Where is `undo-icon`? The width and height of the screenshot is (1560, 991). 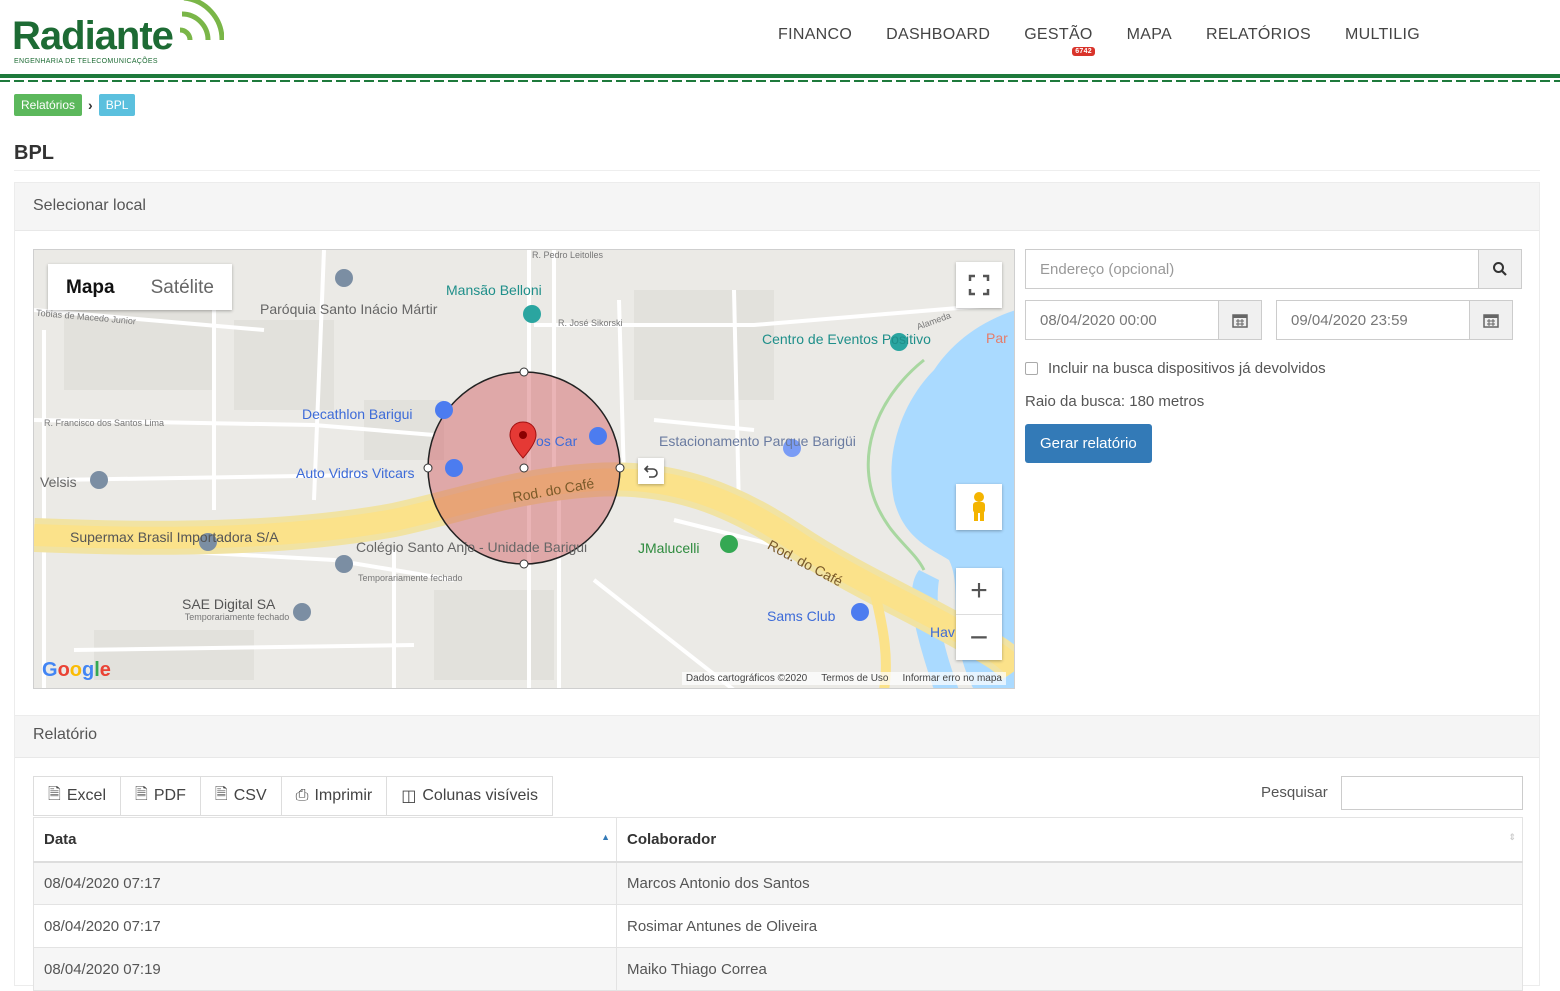
undo-icon is located at coordinates (650, 471).